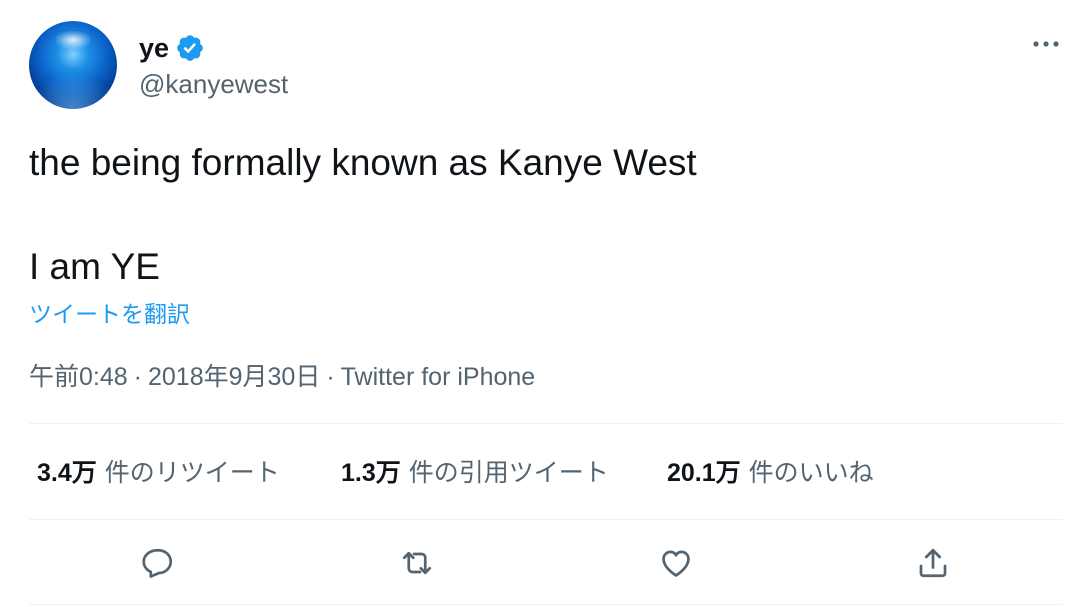  Describe the element at coordinates (158, 563) in the screenshot. I see `reply-icon` at that location.